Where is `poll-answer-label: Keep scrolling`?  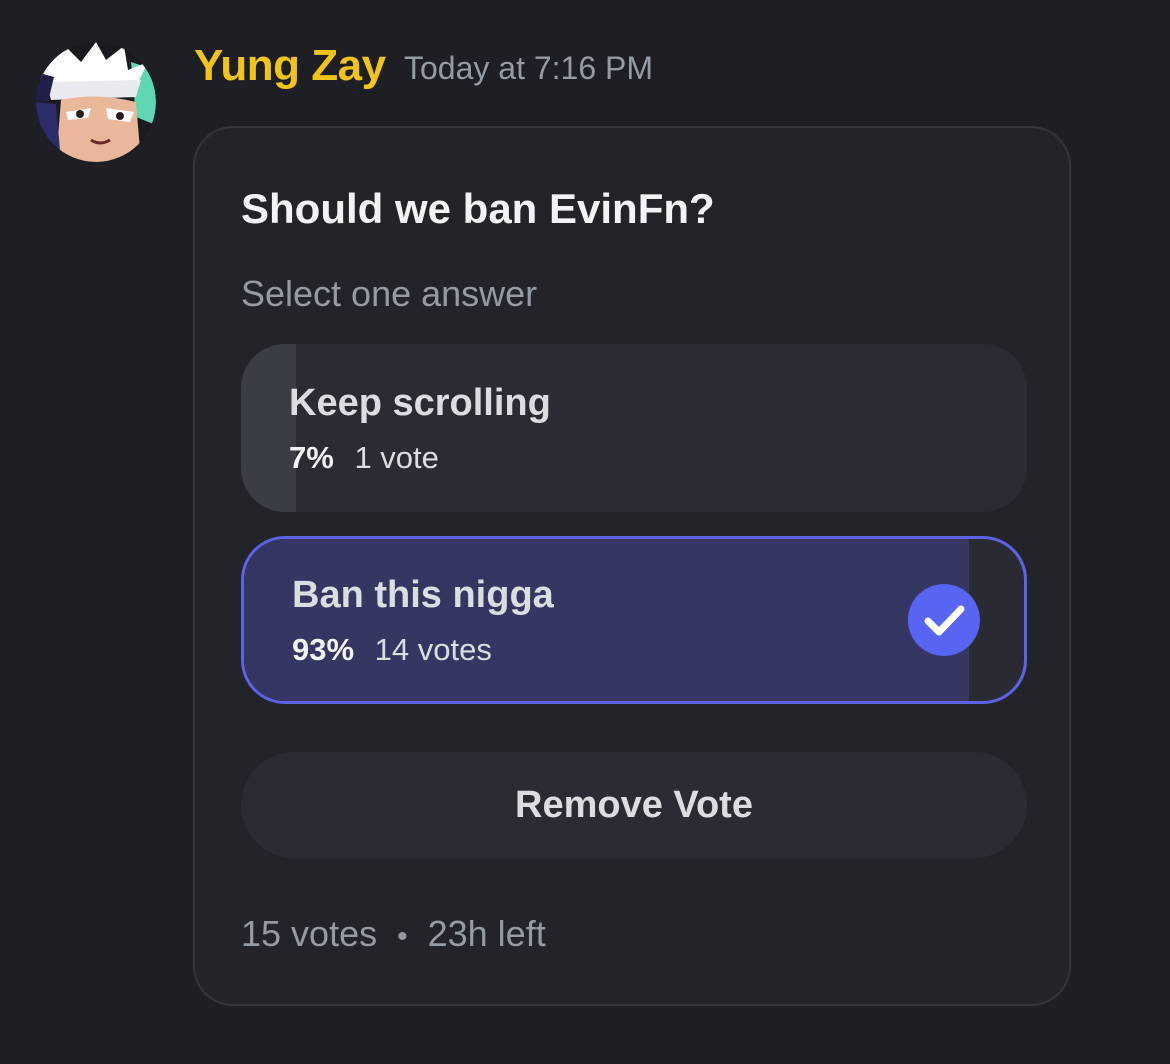
poll-answer-label: Keep scrolling is located at coordinates (420, 403).